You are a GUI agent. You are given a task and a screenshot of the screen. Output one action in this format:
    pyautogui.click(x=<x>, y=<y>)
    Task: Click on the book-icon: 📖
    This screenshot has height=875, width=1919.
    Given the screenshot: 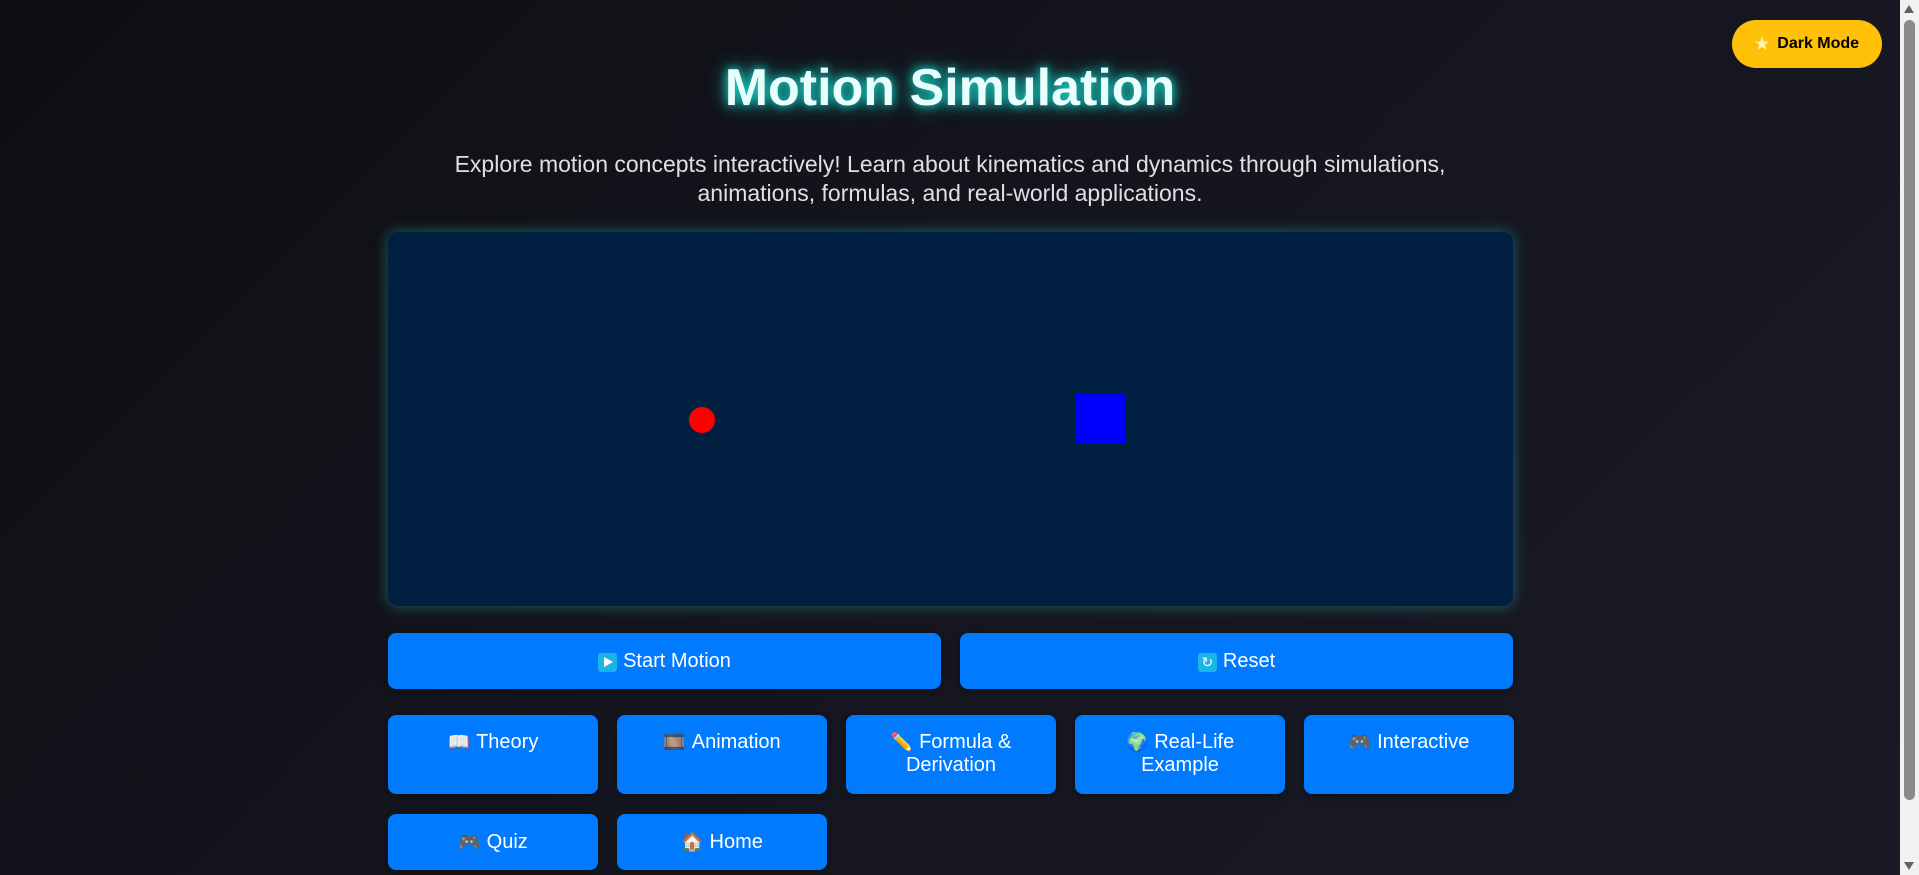 What is the action you would take?
    pyautogui.click(x=459, y=742)
    